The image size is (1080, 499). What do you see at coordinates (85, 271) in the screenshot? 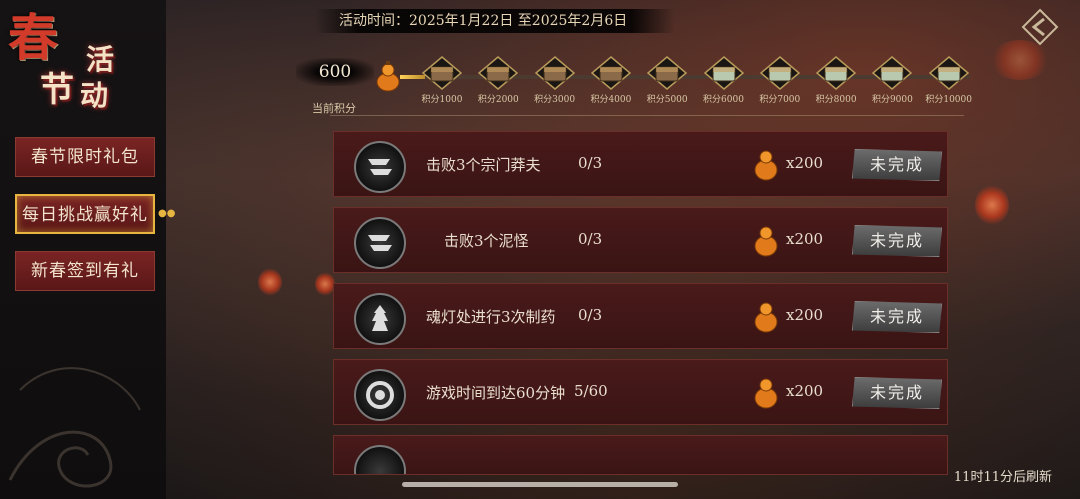
I see `sidebar-item-new-year-checkin: 新春签到有礼` at bounding box center [85, 271].